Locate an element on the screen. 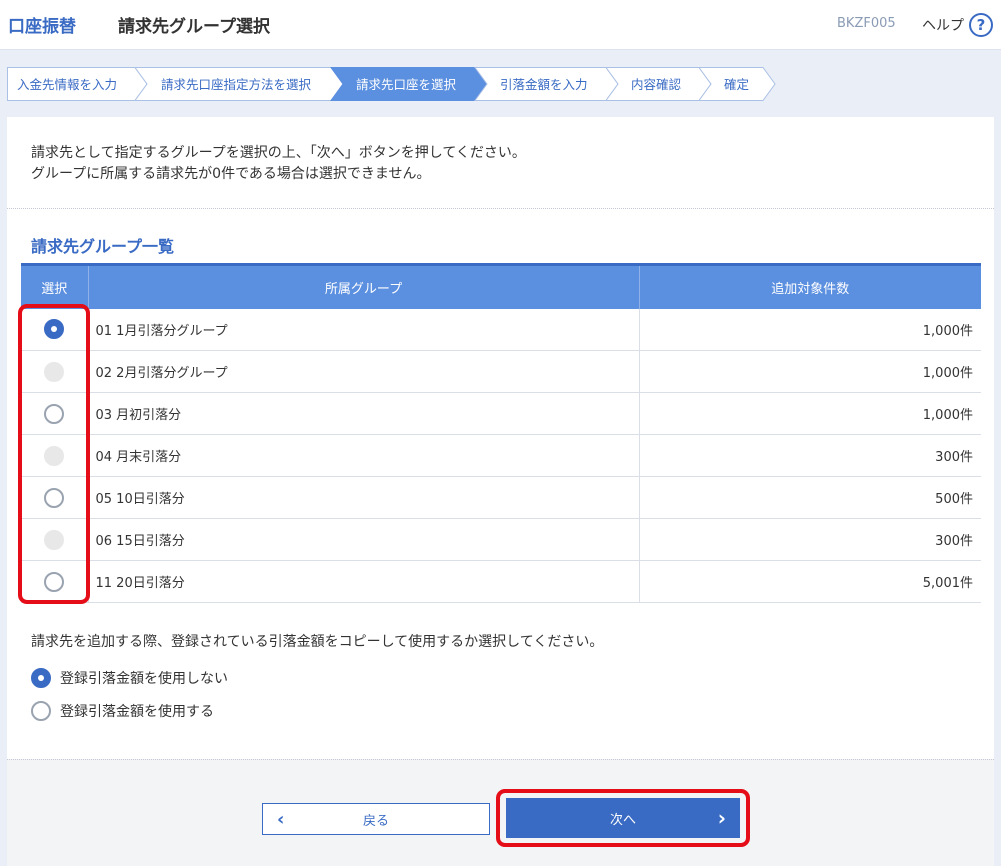 This screenshot has height=866, width=1001. step-label: 内容確認 is located at coordinates (656, 84).